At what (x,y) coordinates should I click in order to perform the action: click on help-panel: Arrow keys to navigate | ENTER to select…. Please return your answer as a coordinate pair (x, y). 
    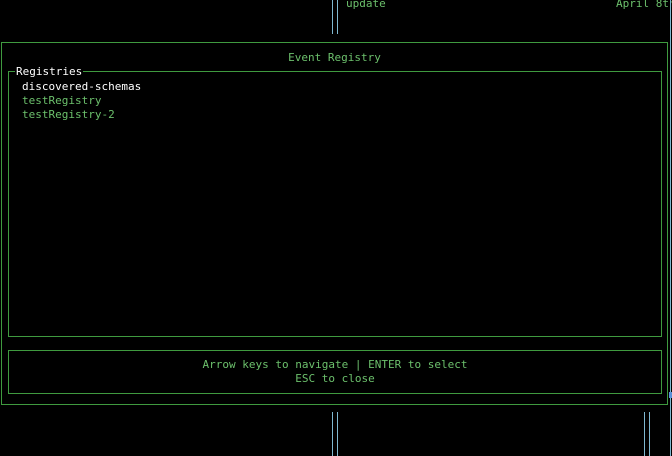
    Looking at the image, I should click on (335, 372).